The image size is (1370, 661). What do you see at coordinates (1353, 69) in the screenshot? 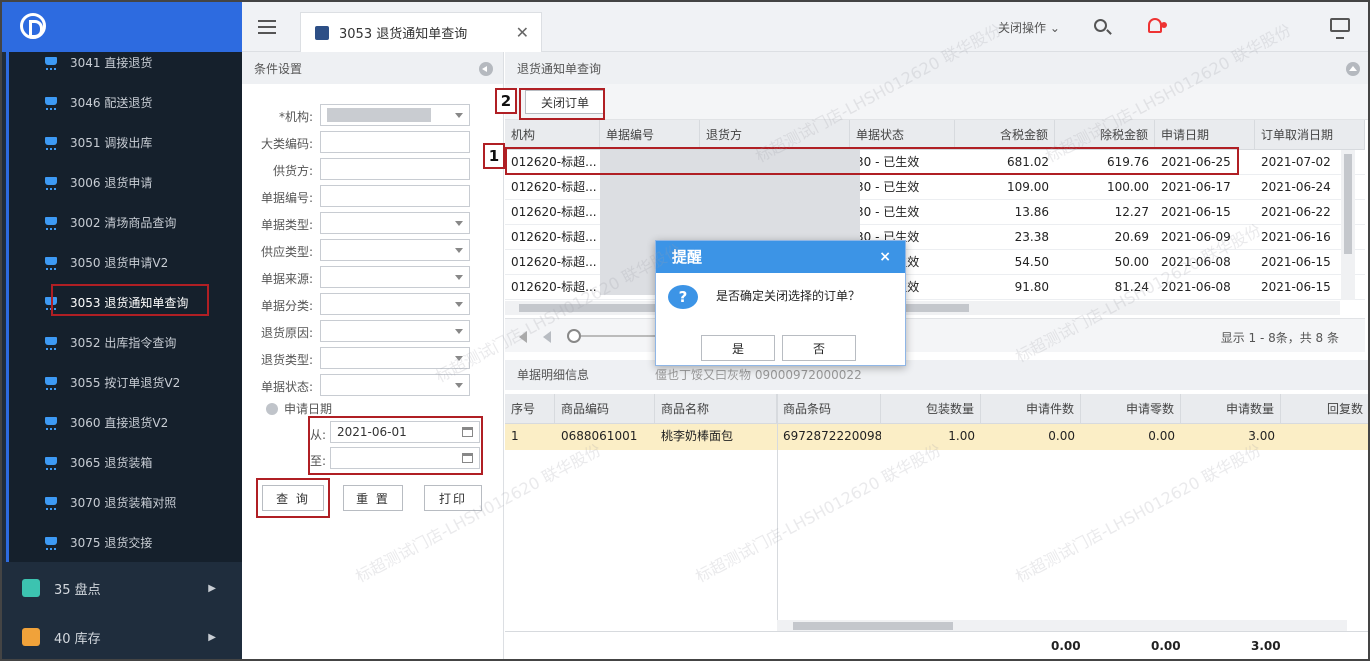
I see `collapse-up-icon` at bounding box center [1353, 69].